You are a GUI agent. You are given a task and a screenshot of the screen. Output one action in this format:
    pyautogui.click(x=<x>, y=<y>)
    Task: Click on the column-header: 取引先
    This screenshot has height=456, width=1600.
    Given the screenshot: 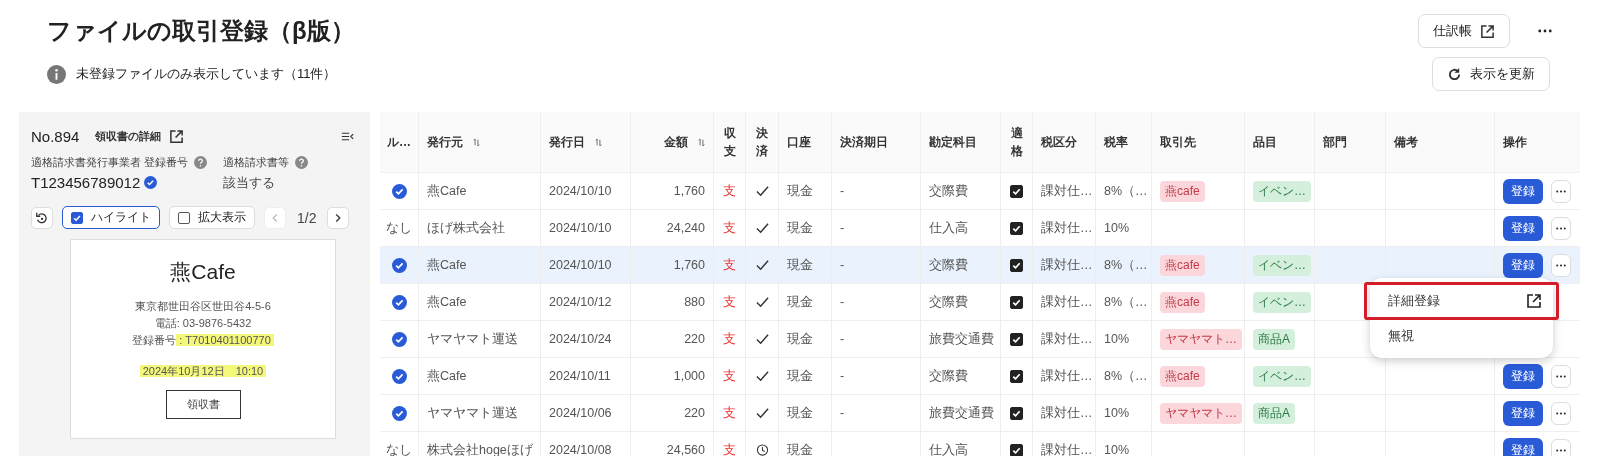 What is the action you would take?
    pyautogui.click(x=1178, y=142)
    